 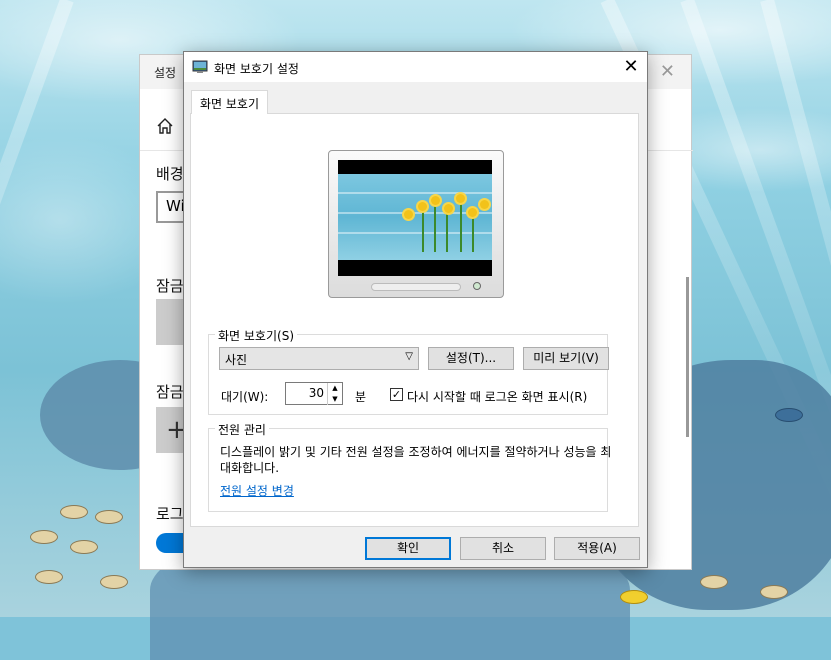 I want to click on preview-button: 미리 보기(V), so click(x=566, y=358).